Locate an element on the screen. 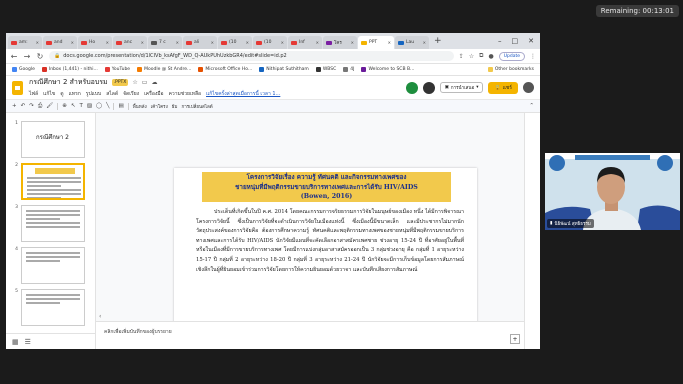 The image size is (683, 384). forward-icon: → is located at coordinates (27, 56).